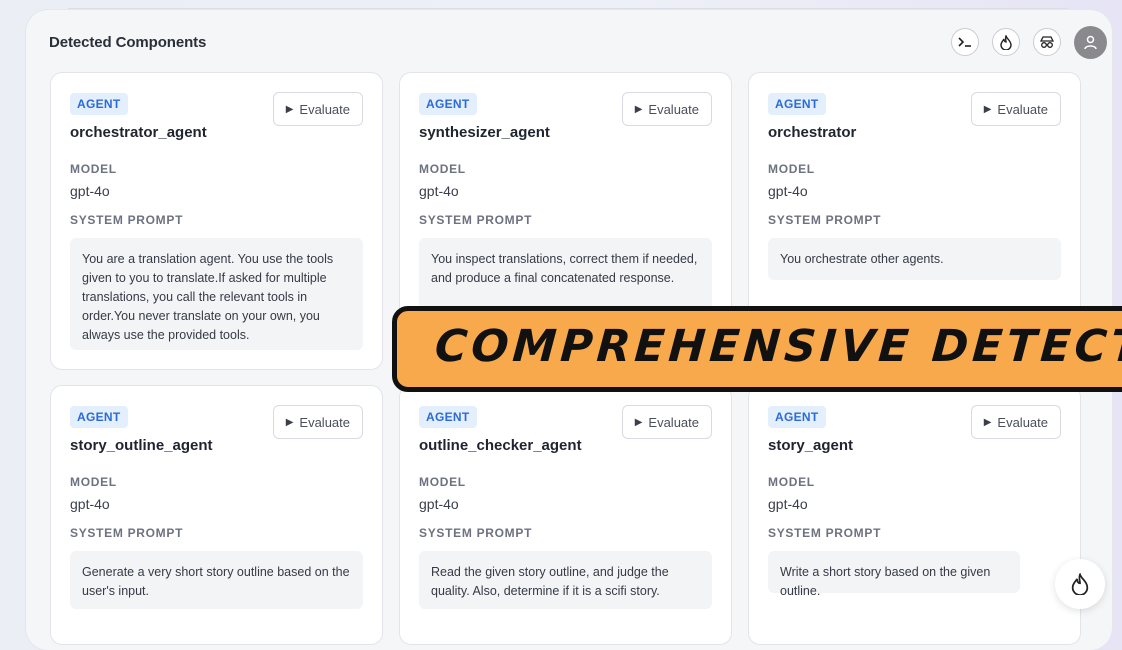 The height and width of the screenshot is (650, 1122). I want to click on component-name: story_agent, so click(811, 445).